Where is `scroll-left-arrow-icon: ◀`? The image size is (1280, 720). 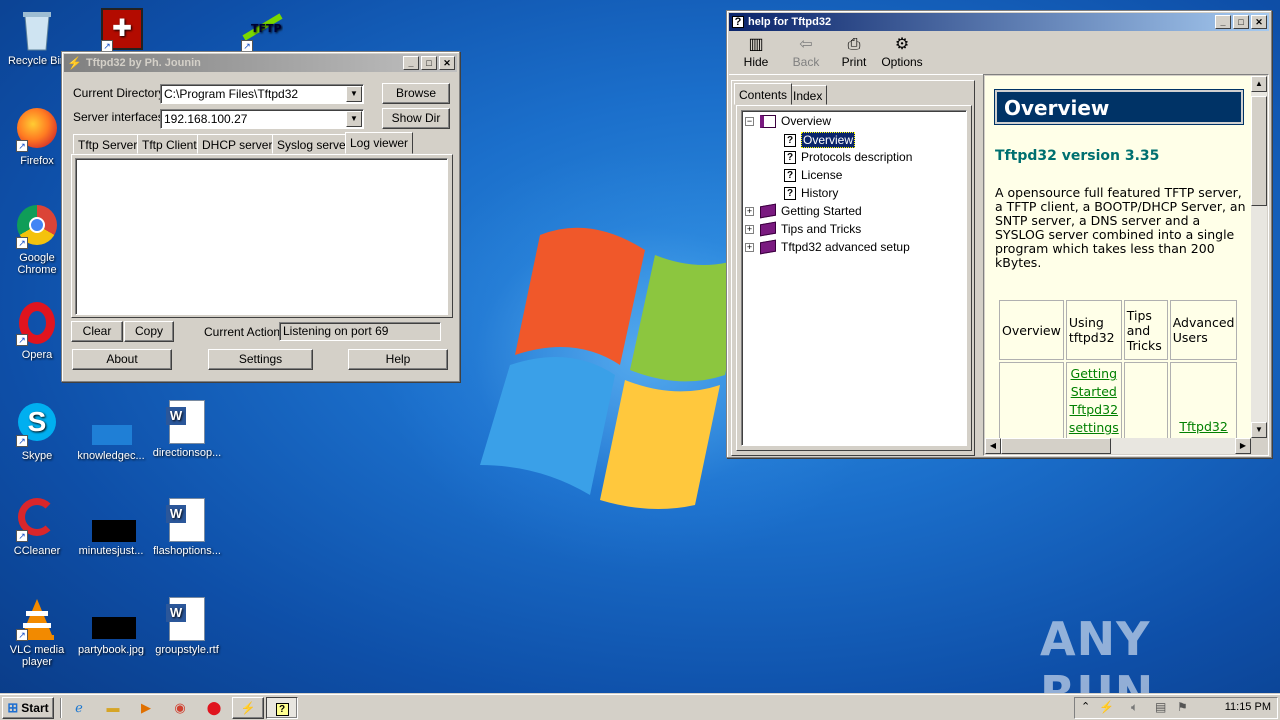
scroll-left-arrow-icon: ◀ is located at coordinates (993, 446).